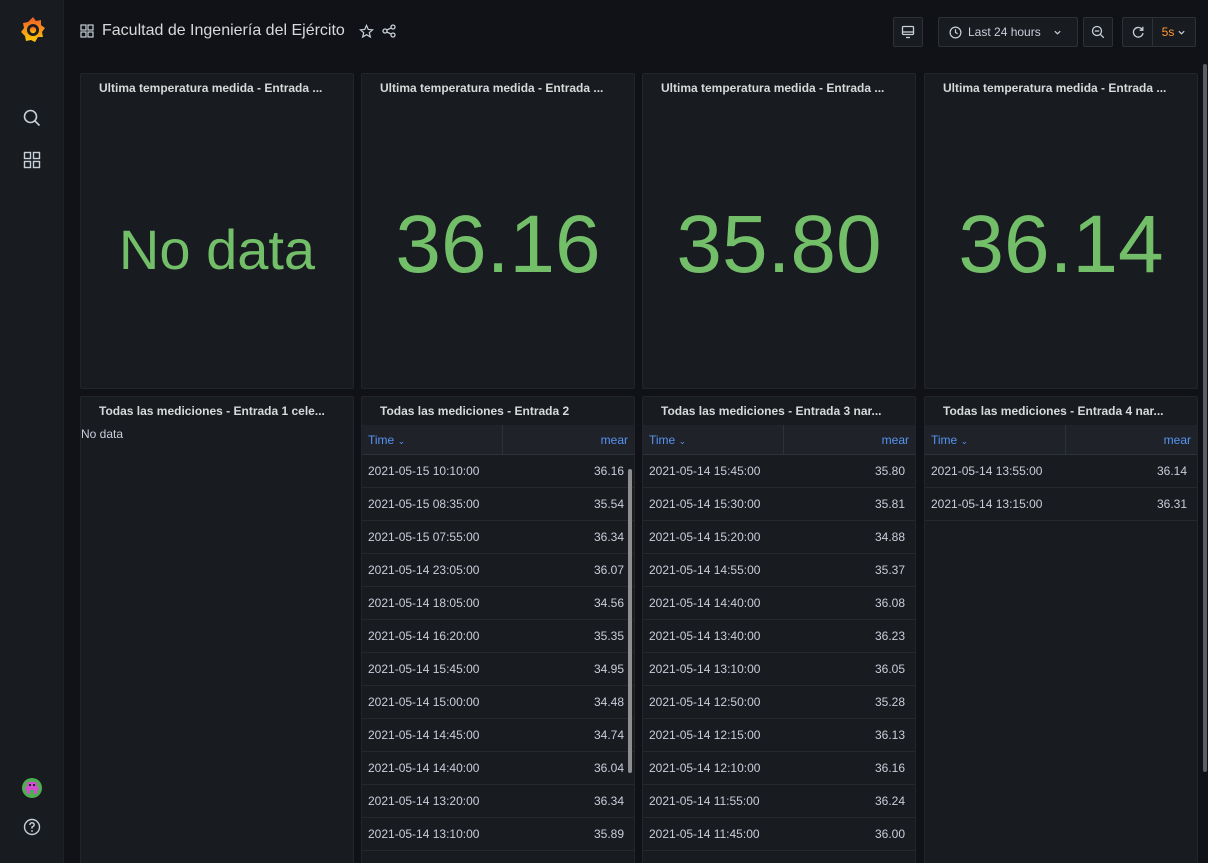  I want to click on time-cell: 2021-05-14 11:45:00, so click(704, 834).